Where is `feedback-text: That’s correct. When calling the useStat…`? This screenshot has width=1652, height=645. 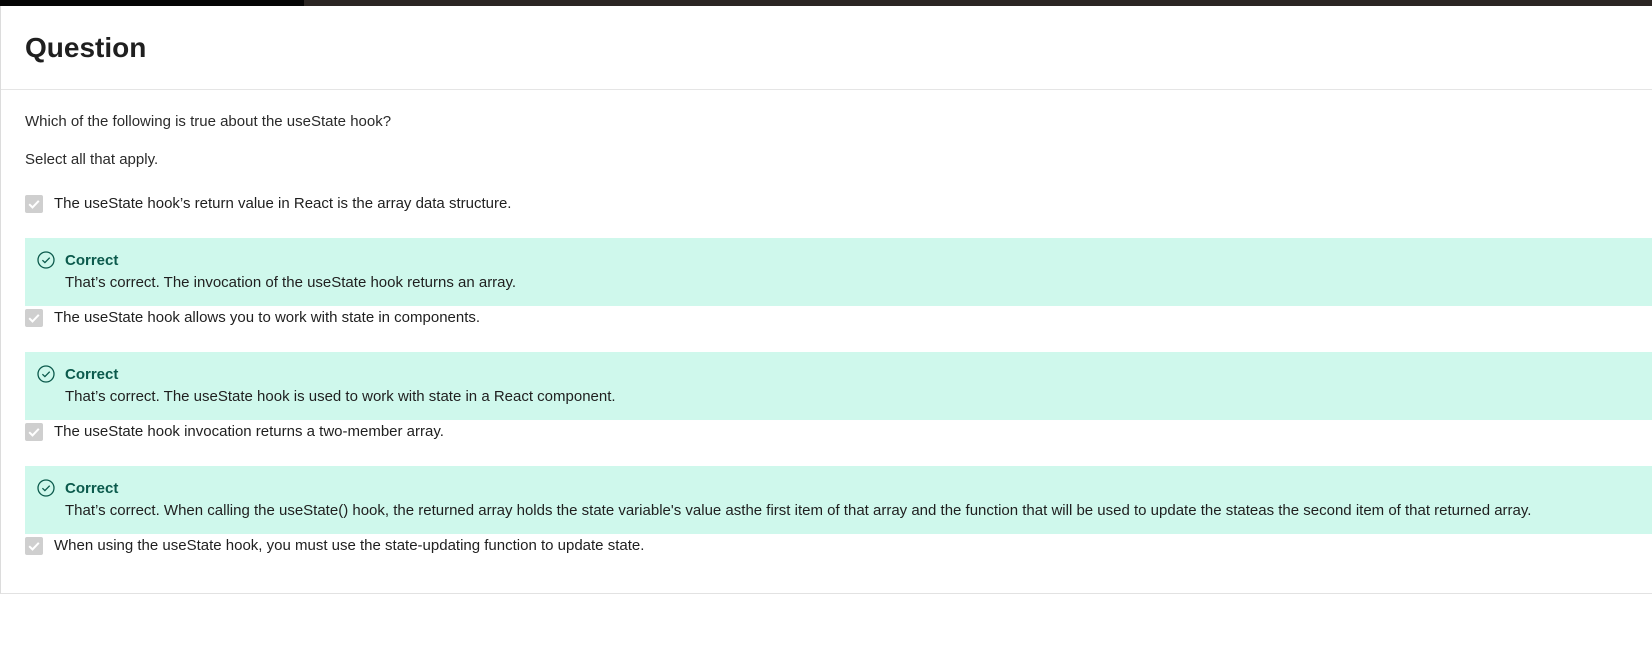
feedback-text: That’s correct. When calling the useStat… is located at coordinates (798, 510).